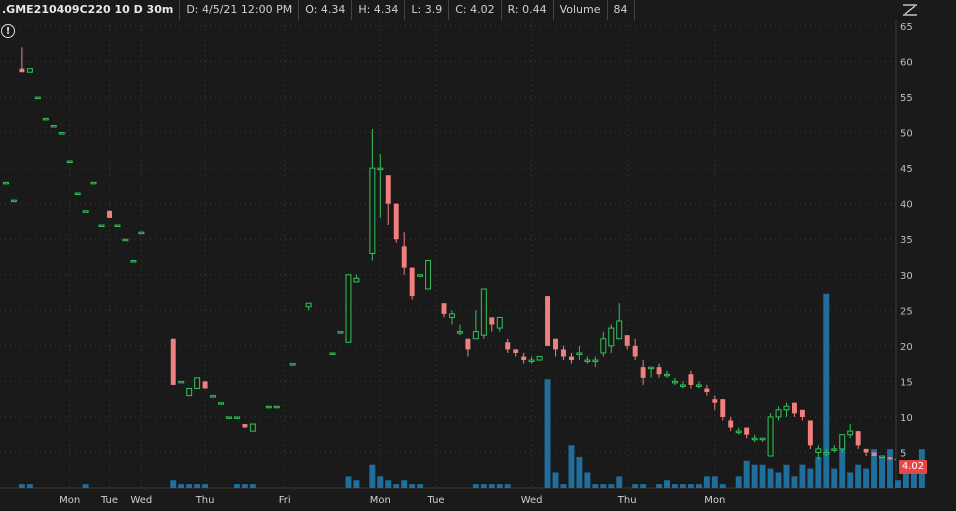 The height and width of the screenshot is (511, 956). Describe the element at coordinates (205, 500) in the screenshot. I see `x-tick-label: Thu` at that location.